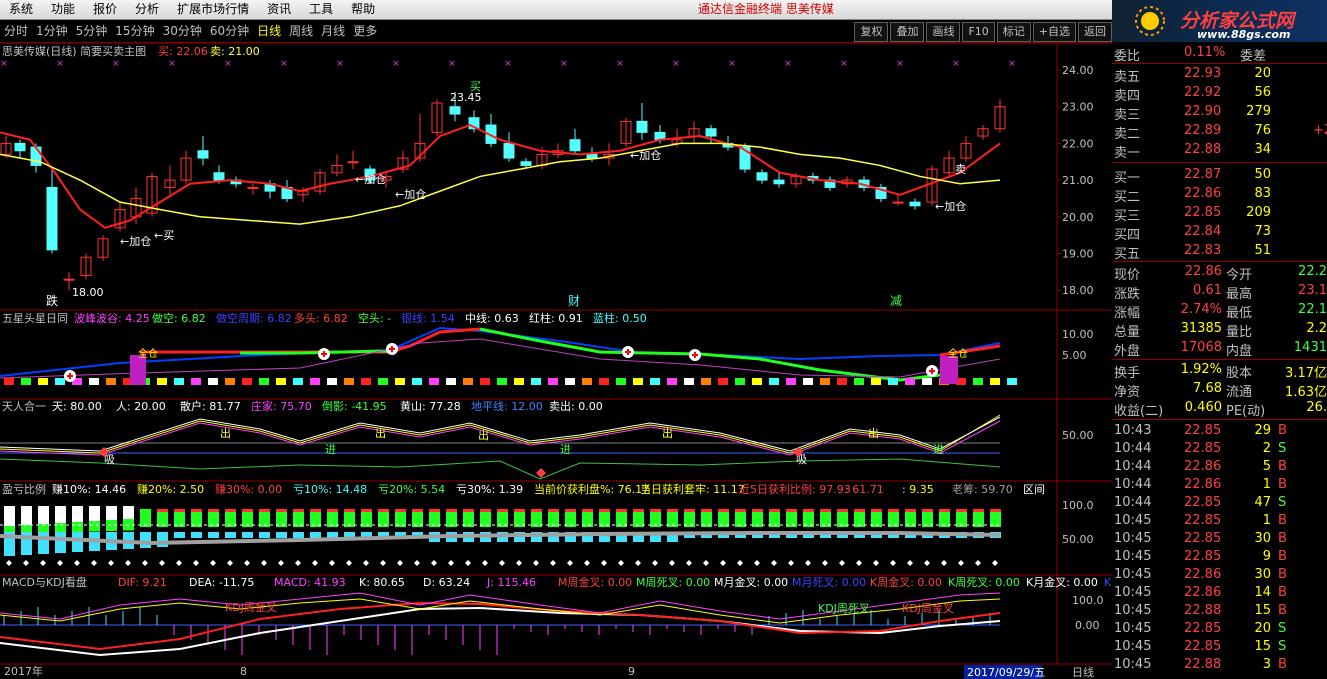 The height and width of the screenshot is (679, 1327). Describe the element at coordinates (1127, 197) in the screenshot. I see `bid-label: 买二` at that location.